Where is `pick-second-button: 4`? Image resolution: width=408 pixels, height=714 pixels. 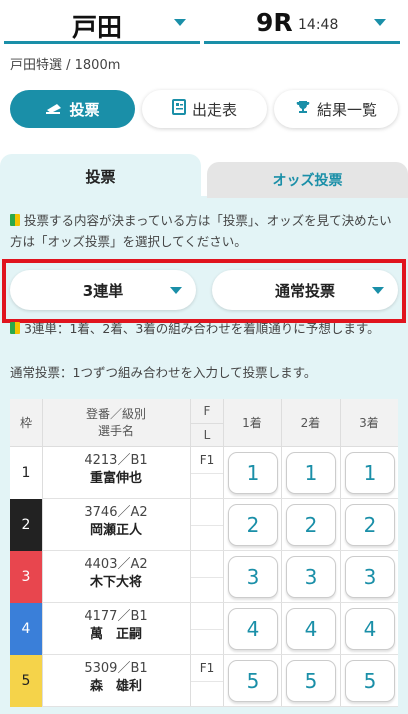
pick-second-button: 4 is located at coordinates (311, 629).